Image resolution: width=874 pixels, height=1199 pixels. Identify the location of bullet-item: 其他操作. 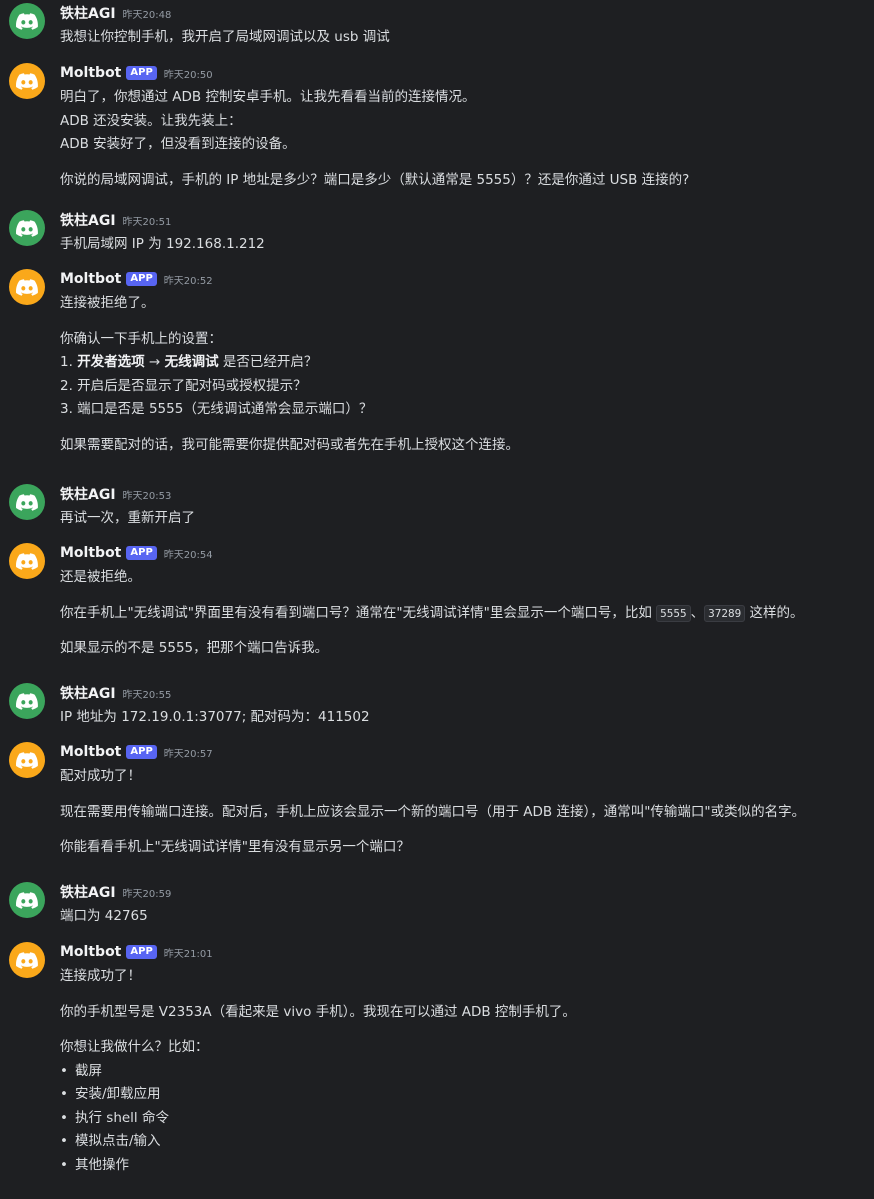
(465, 1166).